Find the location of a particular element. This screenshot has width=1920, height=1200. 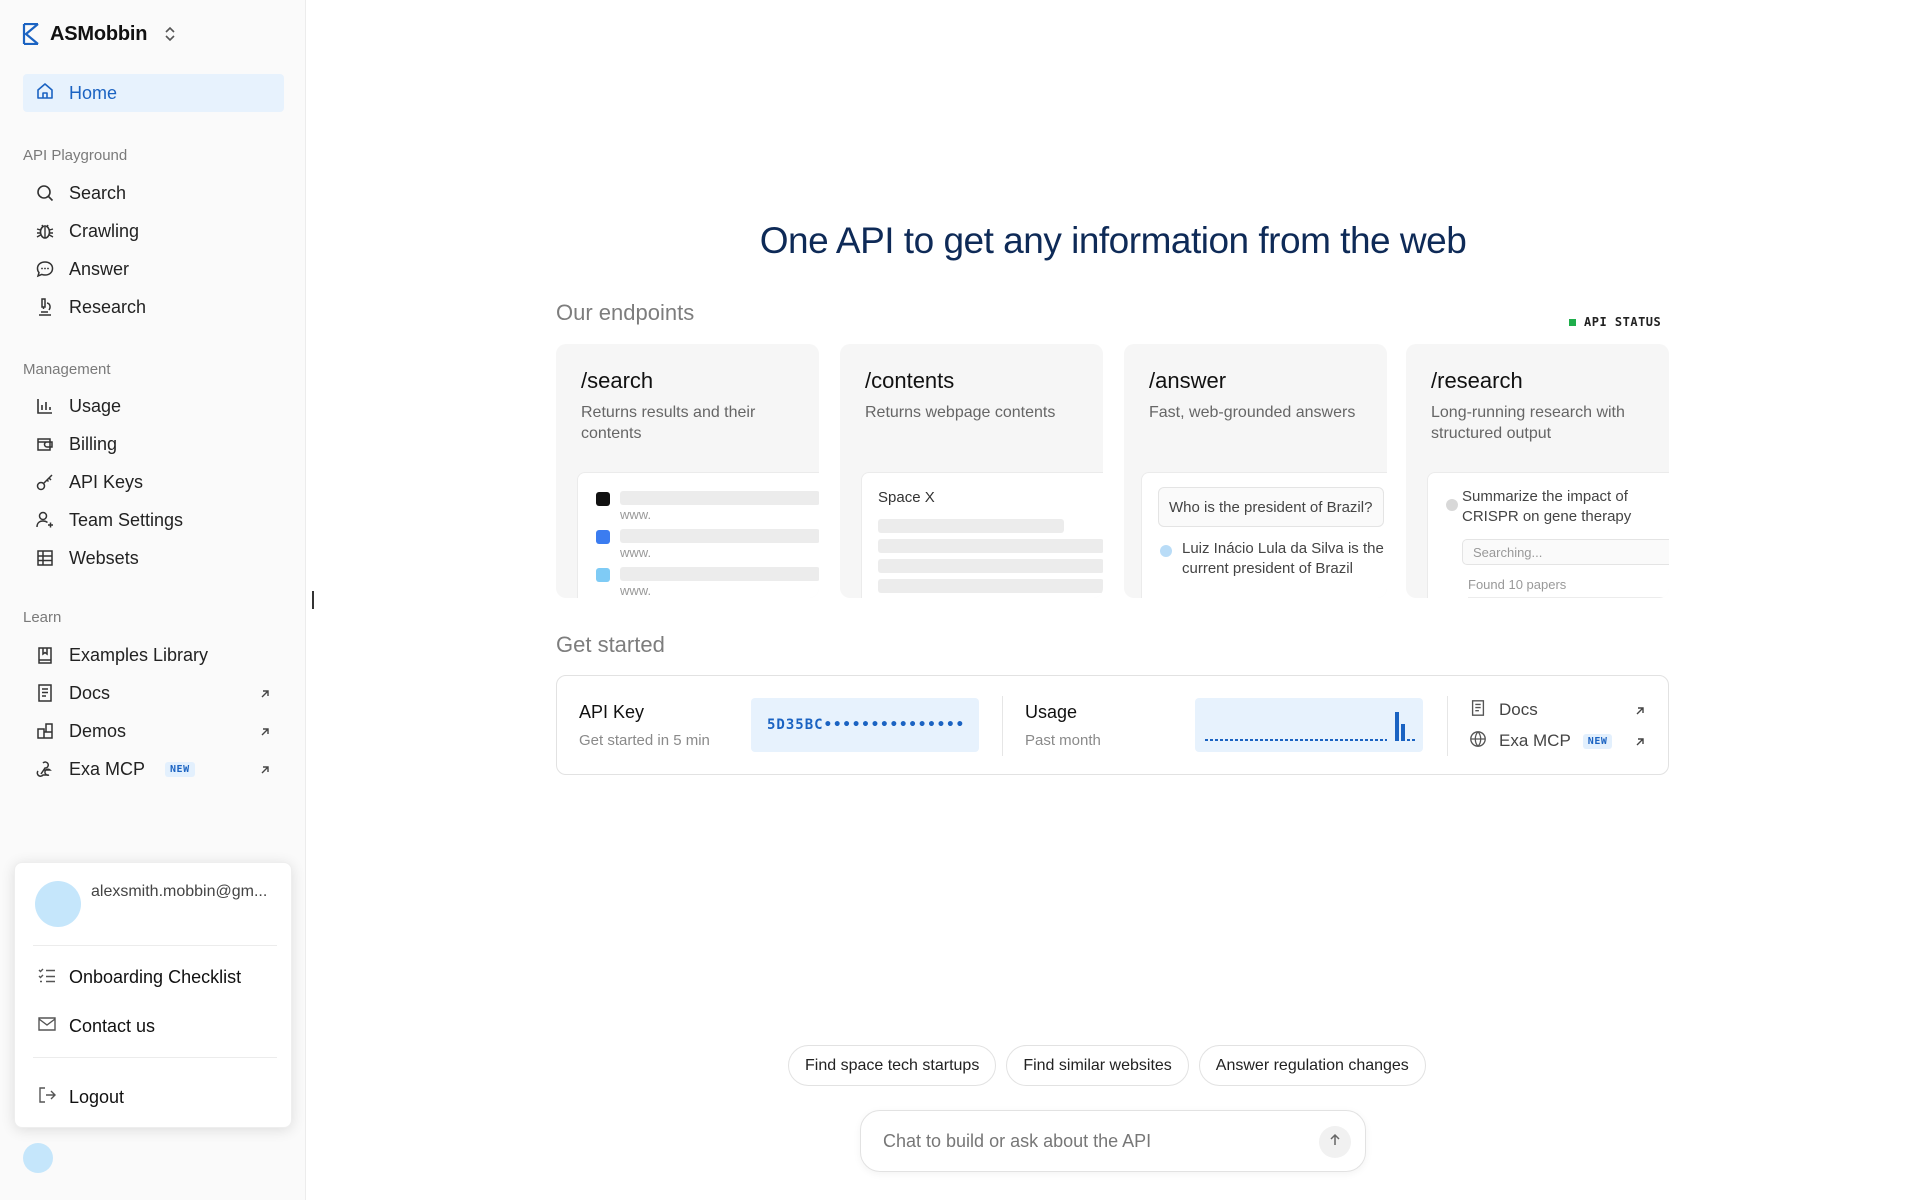

suggestion-chip: Find space tech startups is located at coordinates (892, 1065).